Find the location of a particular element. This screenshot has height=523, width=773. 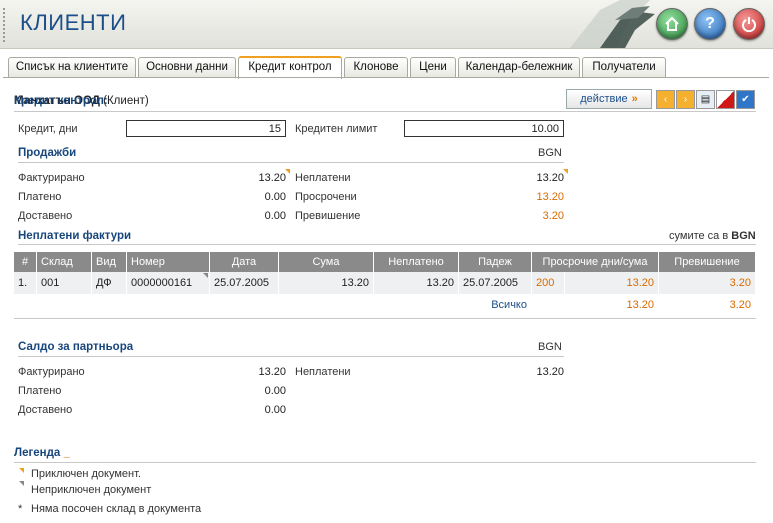

asterisk-marker: * is located at coordinates (20, 509).